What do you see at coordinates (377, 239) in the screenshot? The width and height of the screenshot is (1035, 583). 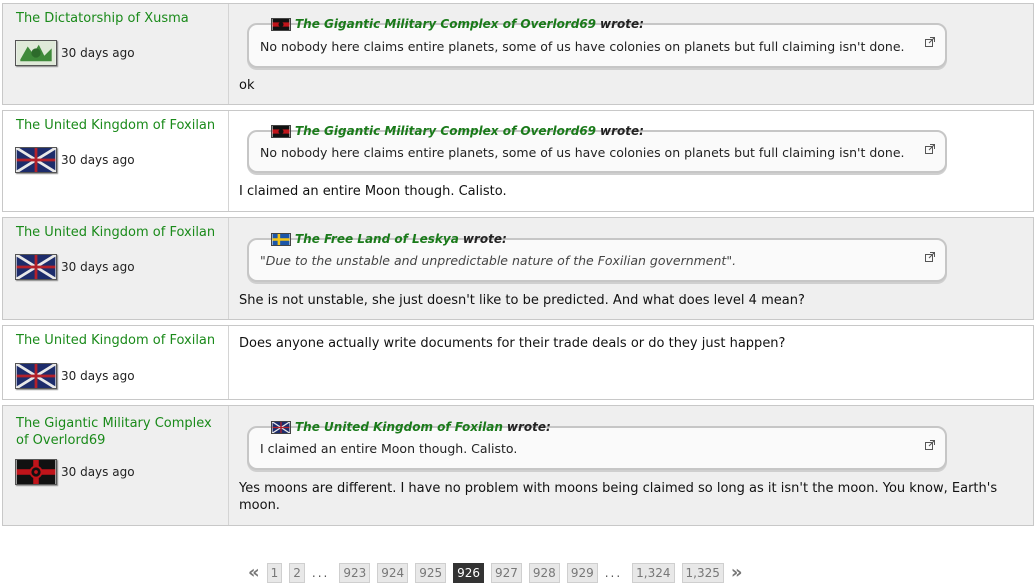 I see `quote-author-link: The Free Land of Leskya` at bounding box center [377, 239].